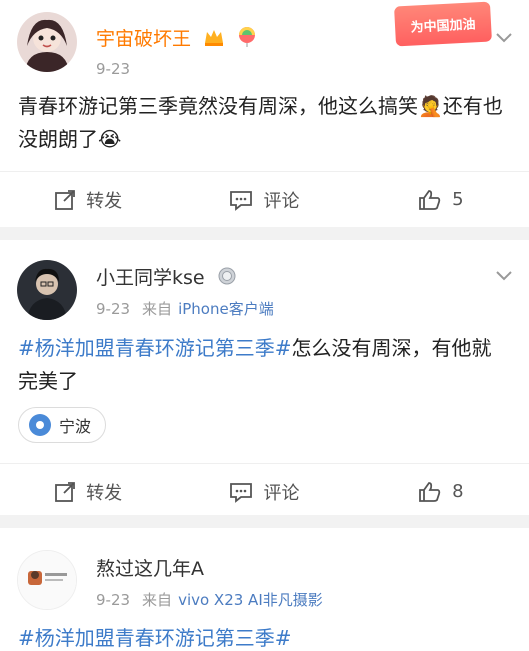  I want to click on medal-icon, so click(227, 278).